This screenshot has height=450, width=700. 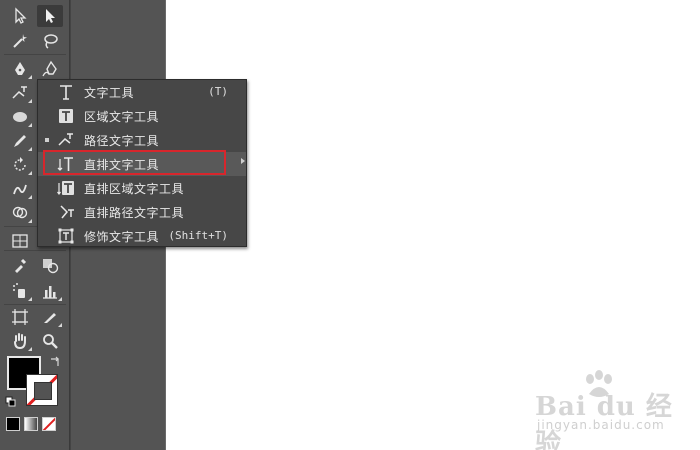 What do you see at coordinates (66, 188) in the screenshot?
I see `vertical-area-type-icon` at bounding box center [66, 188].